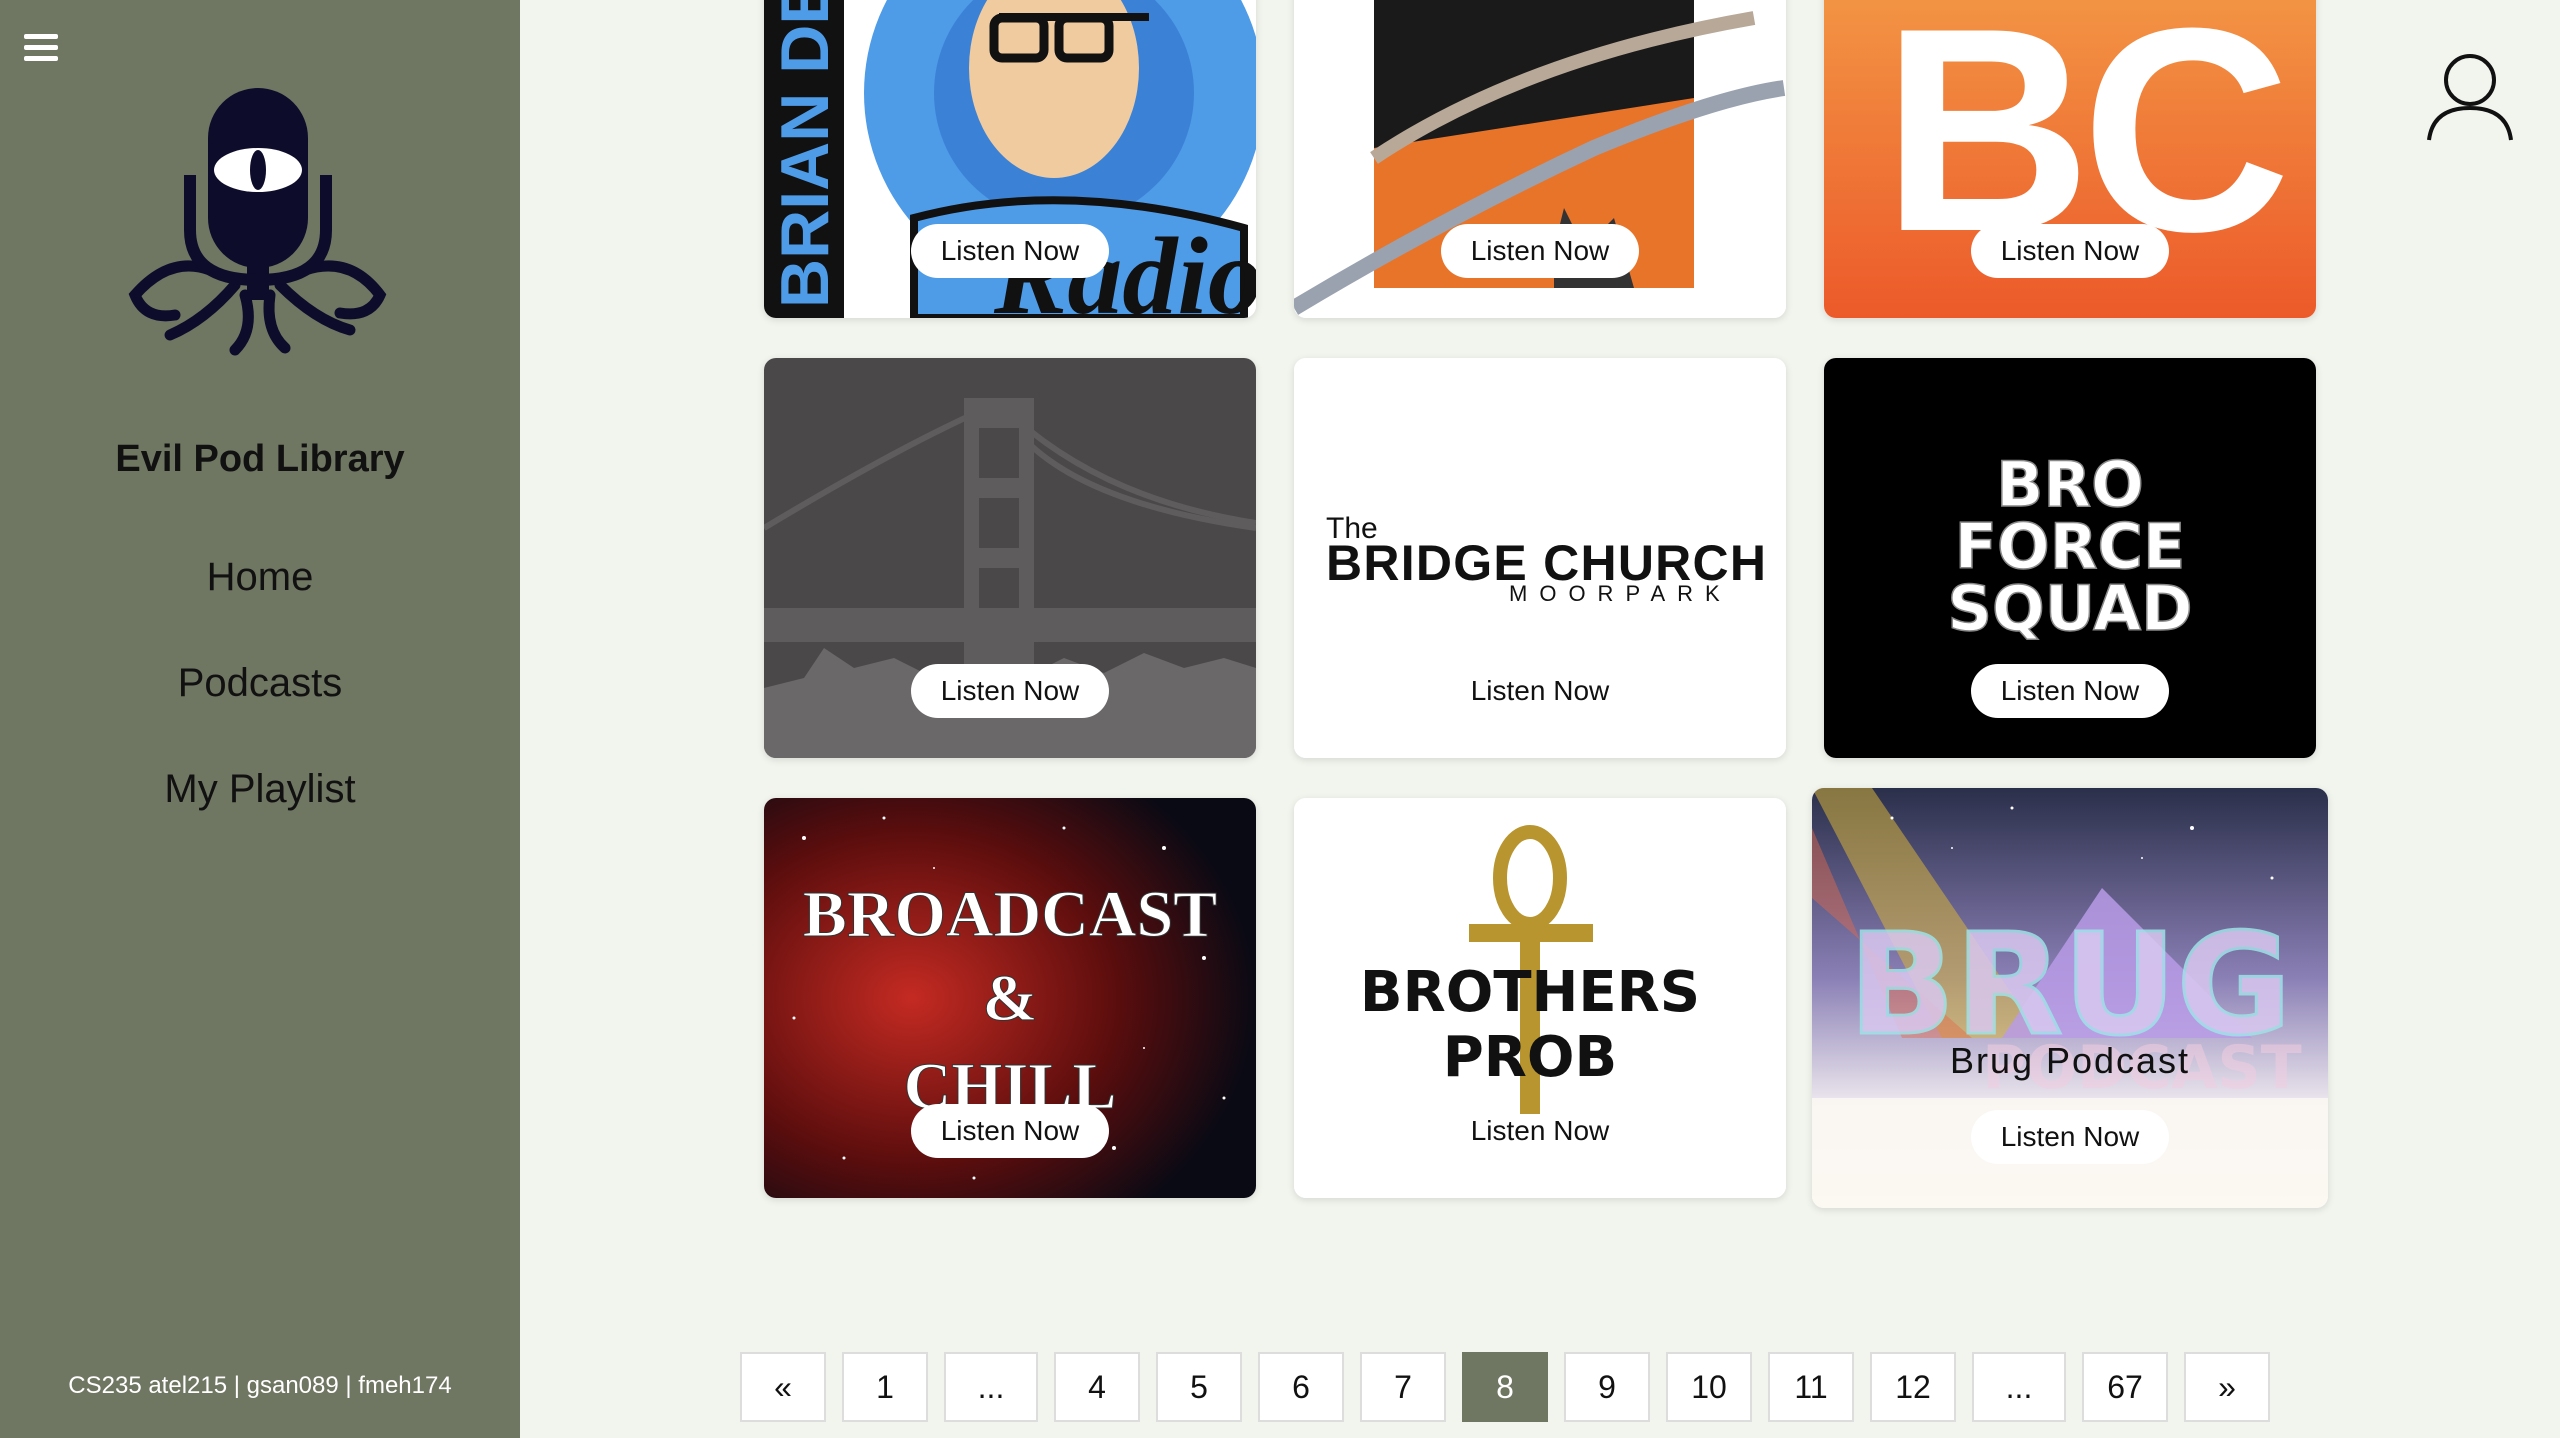  What do you see at coordinates (1620, 593) in the screenshot?
I see `svg-text: MOORPARK` at bounding box center [1620, 593].